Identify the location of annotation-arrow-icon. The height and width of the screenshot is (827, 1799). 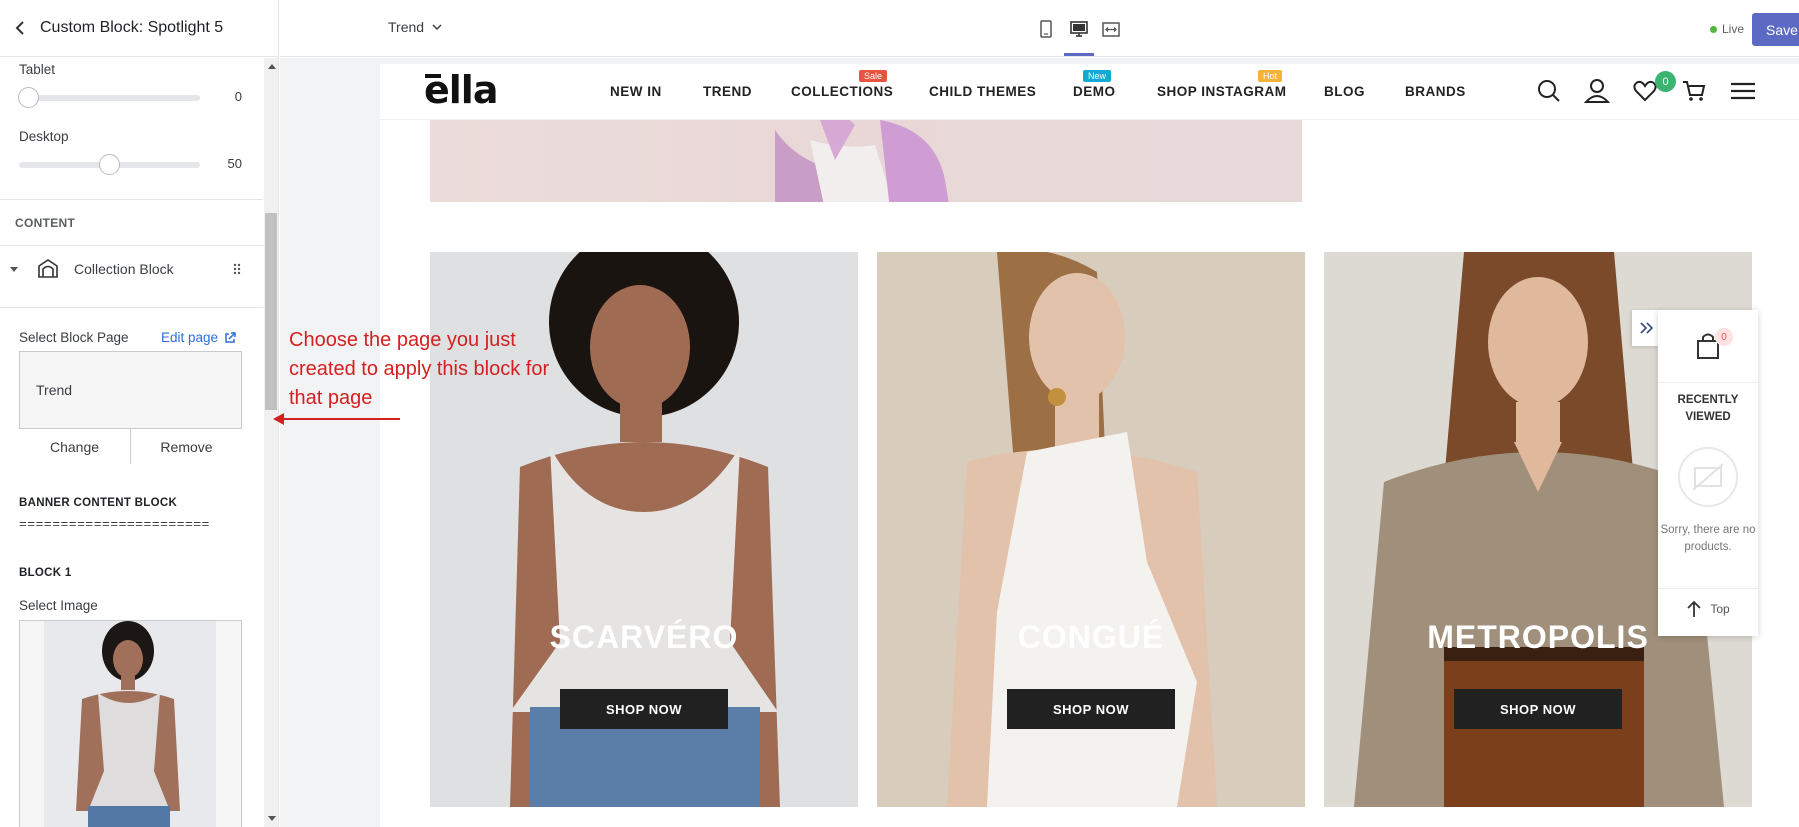
(336, 419).